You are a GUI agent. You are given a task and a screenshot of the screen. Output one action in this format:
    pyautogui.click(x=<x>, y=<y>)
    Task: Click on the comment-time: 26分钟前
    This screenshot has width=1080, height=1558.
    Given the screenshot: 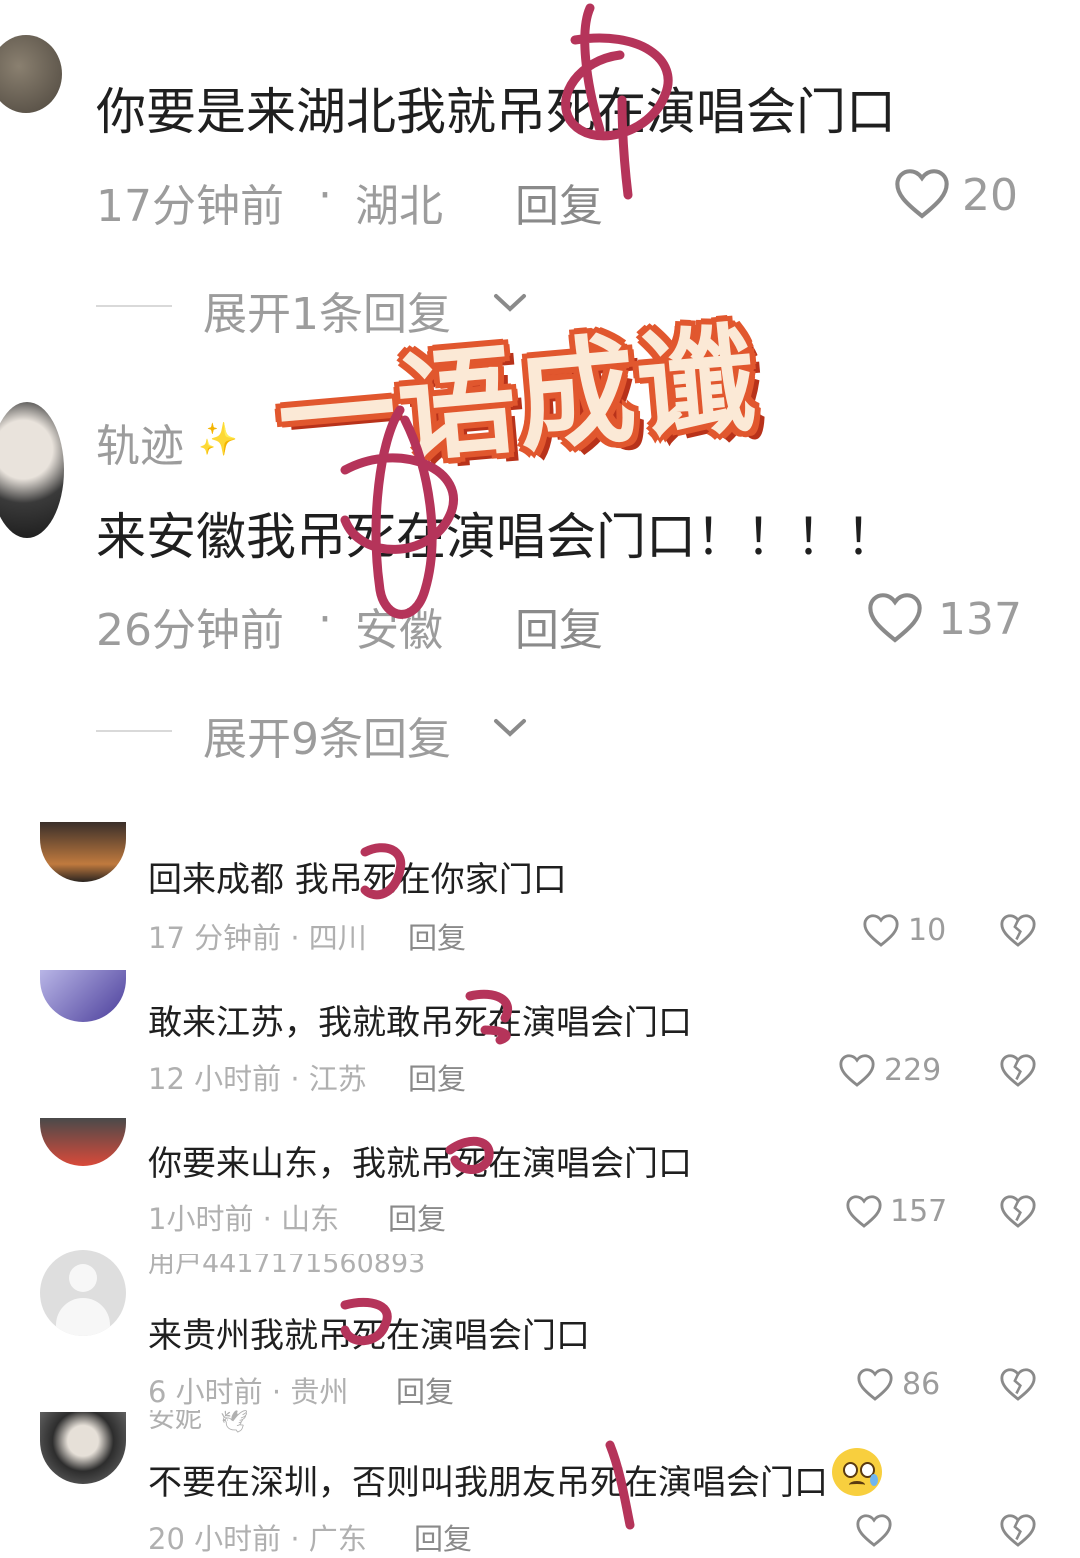 What is the action you would take?
    pyautogui.click(x=190, y=630)
    